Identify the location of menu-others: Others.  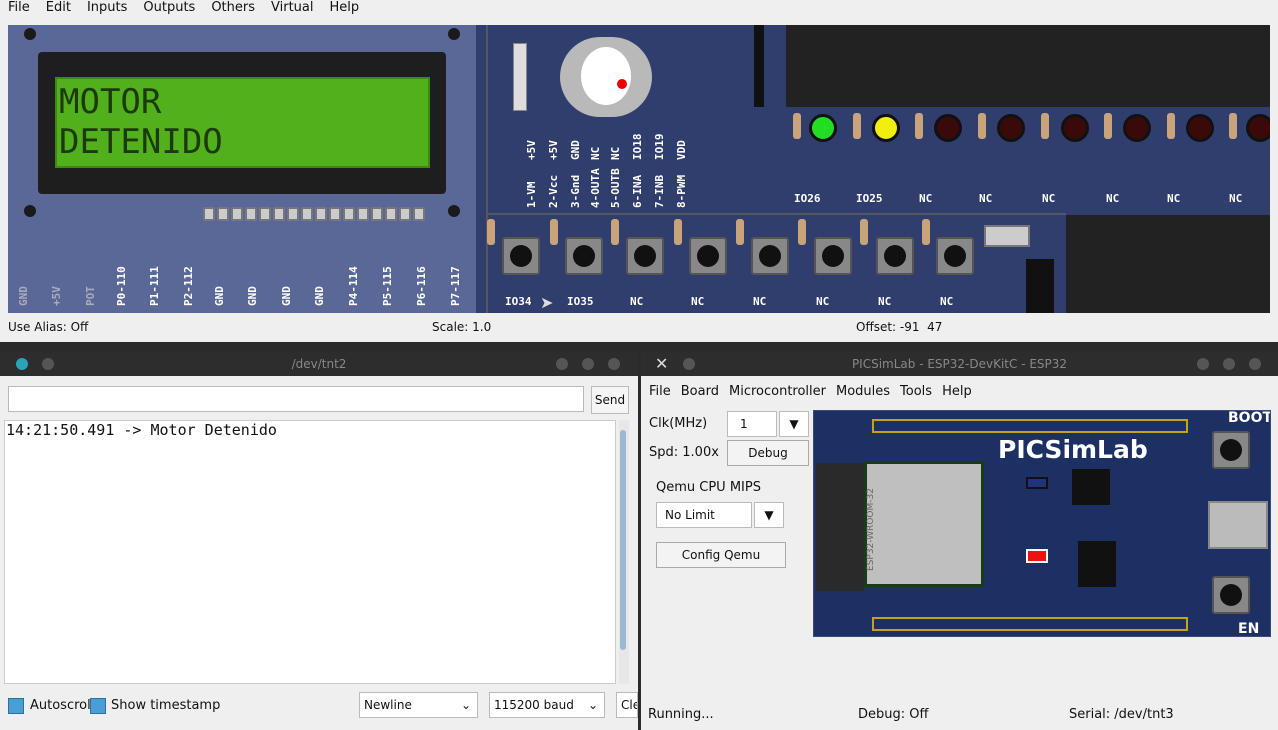
(233, 9).